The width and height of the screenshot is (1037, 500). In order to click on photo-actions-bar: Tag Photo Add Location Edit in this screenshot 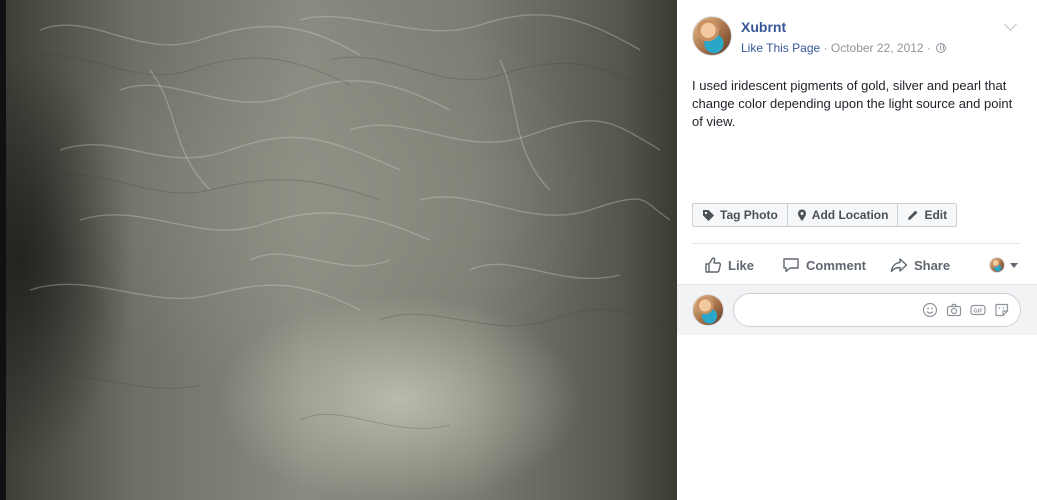, I will do `click(825, 215)`.